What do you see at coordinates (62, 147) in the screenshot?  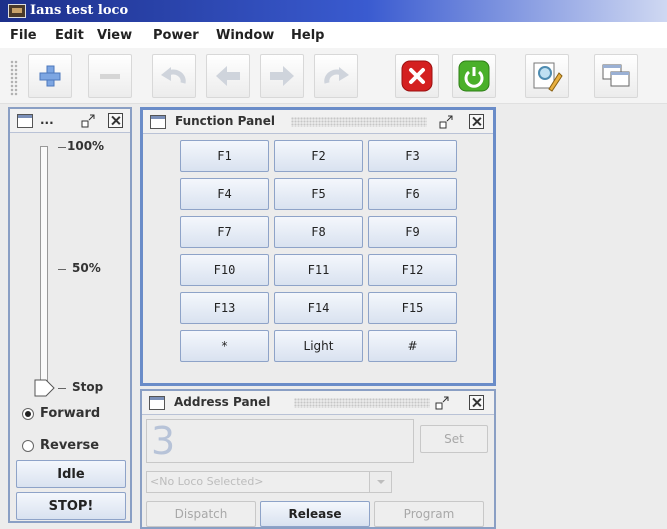 I see `tick-max` at bounding box center [62, 147].